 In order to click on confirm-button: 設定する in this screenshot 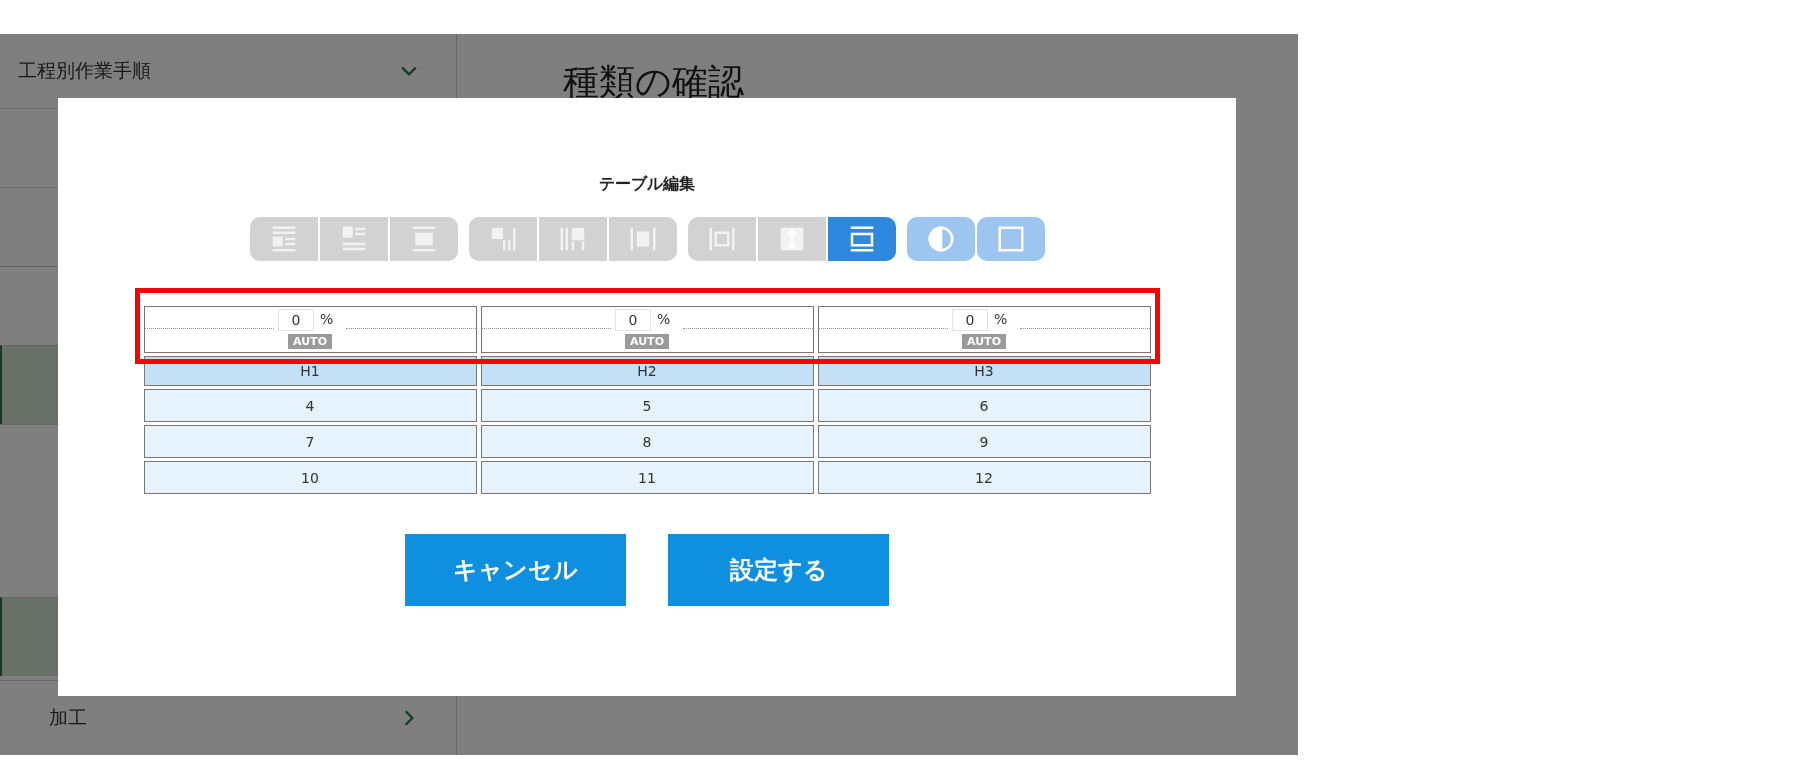, I will do `click(778, 570)`.